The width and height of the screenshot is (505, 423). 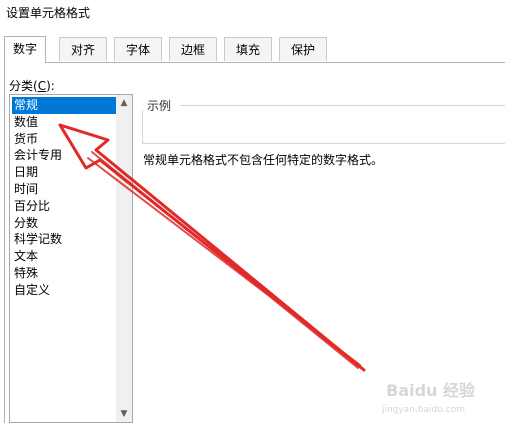 I want to click on list-item: 科学记数, so click(x=64, y=239).